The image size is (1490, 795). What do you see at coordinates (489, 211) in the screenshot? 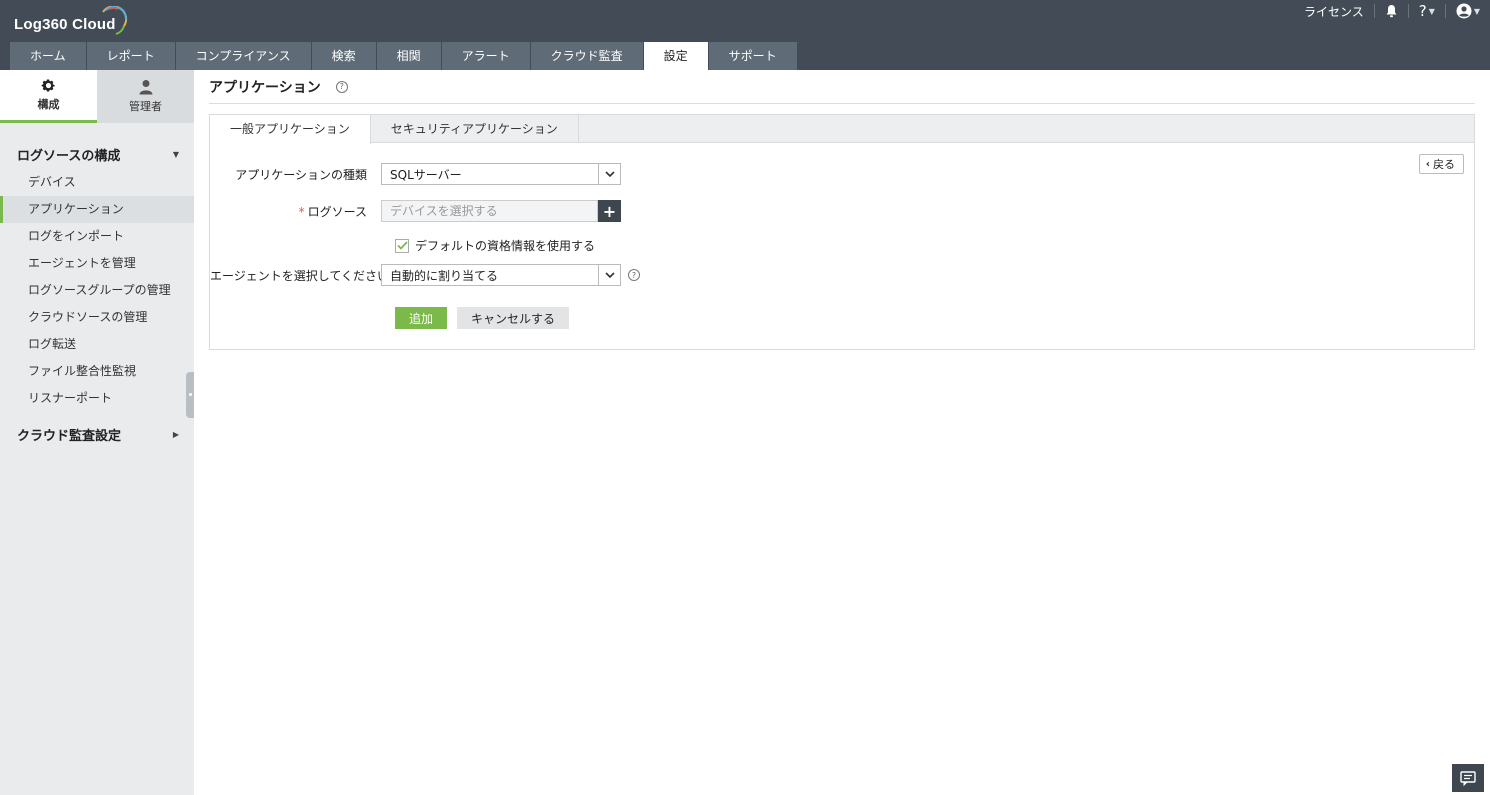
I see `log-source-input` at bounding box center [489, 211].